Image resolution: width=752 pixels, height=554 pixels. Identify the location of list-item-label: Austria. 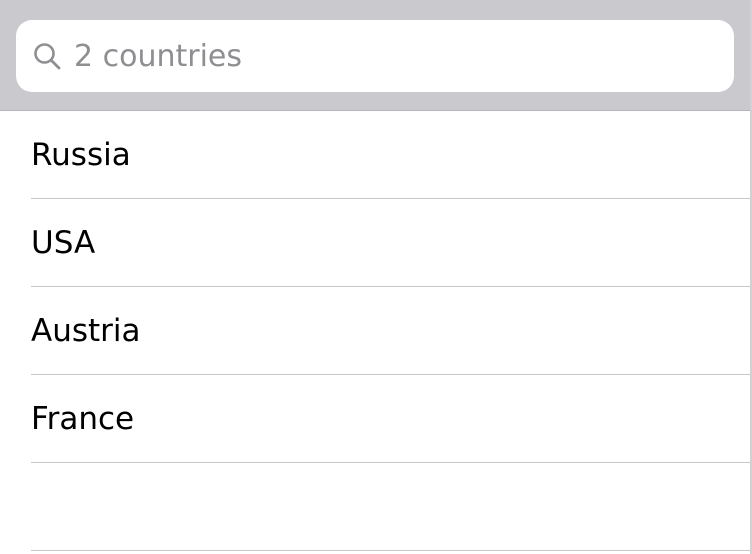
(86, 331).